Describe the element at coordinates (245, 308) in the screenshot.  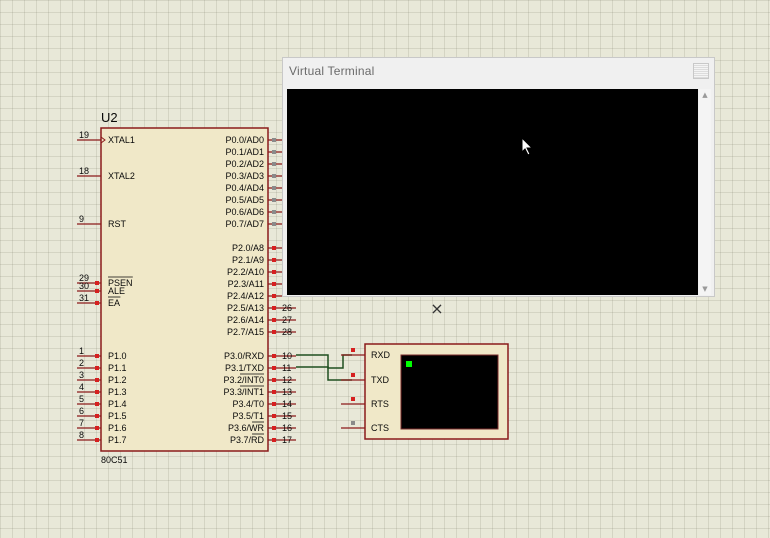
I see `pin-name: P2.5/A13` at that location.